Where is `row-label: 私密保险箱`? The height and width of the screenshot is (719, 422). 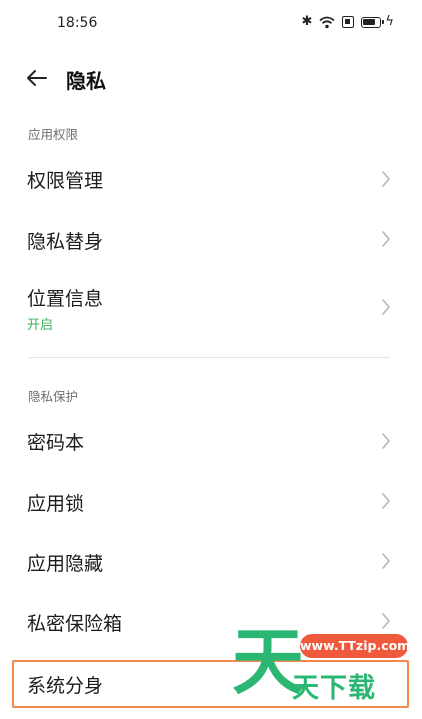 row-label: 私密保险箱 is located at coordinates (75, 624).